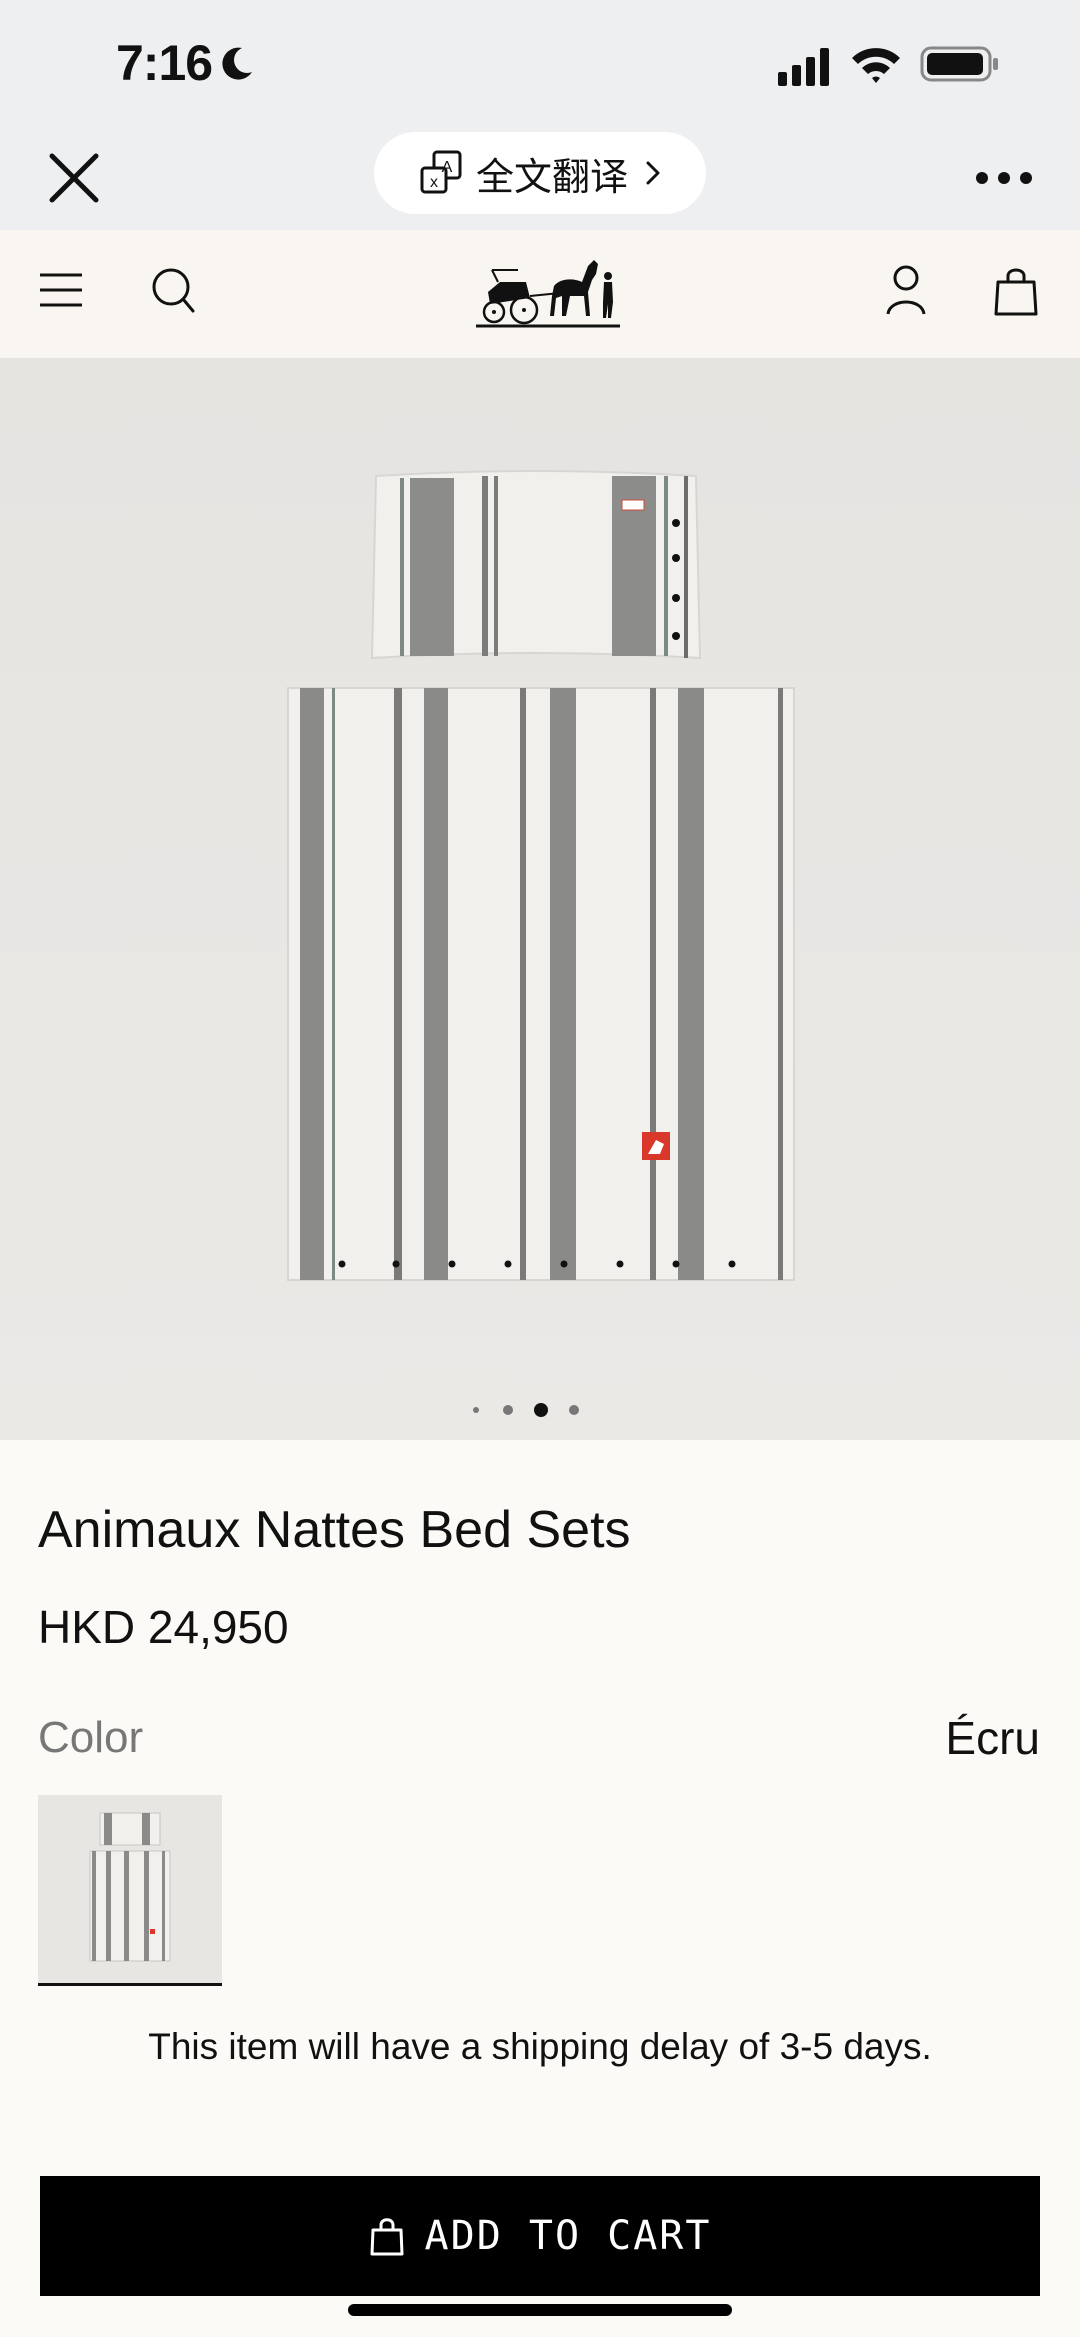 Image resolution: width=1080 pixels, height=2337 pixels. What do you see at coordinates (164, 63) in the screenshot?
I see `status-time: 7:16` at bounding box center [164, 63].